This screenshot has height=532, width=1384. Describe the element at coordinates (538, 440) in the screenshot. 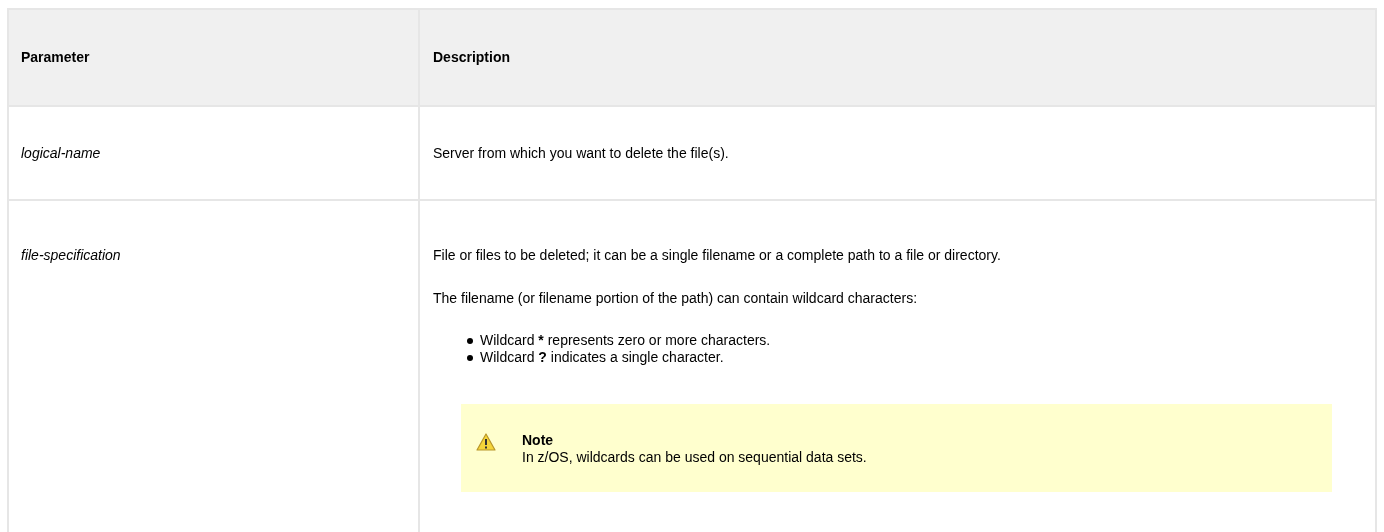

I see `note-title: Note` at that location.